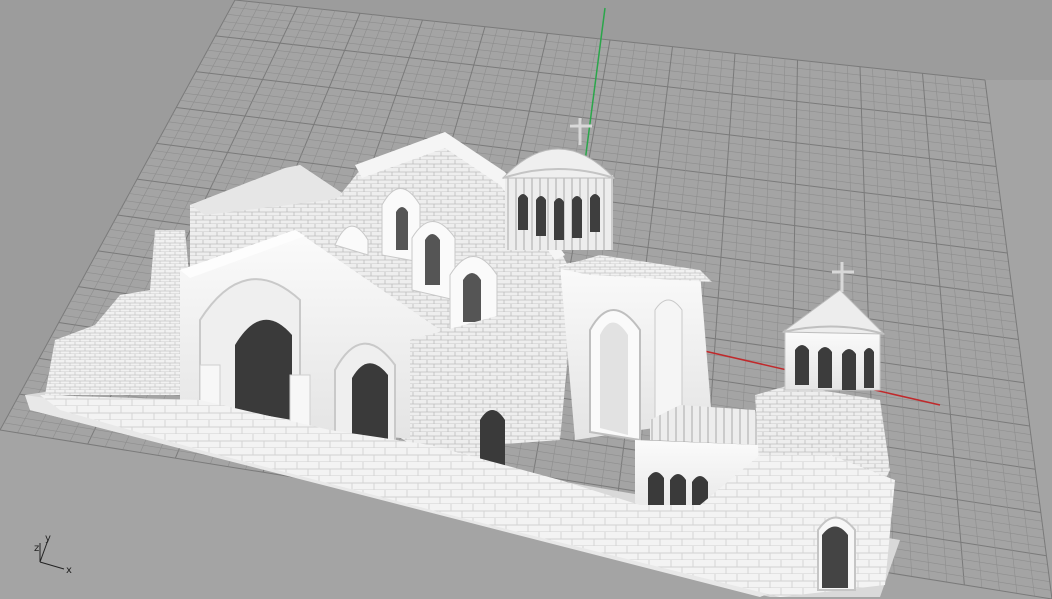 The height and width of the screenshot is (599, 1052). I want to click on axis-x-label: x, so click(69, 570).